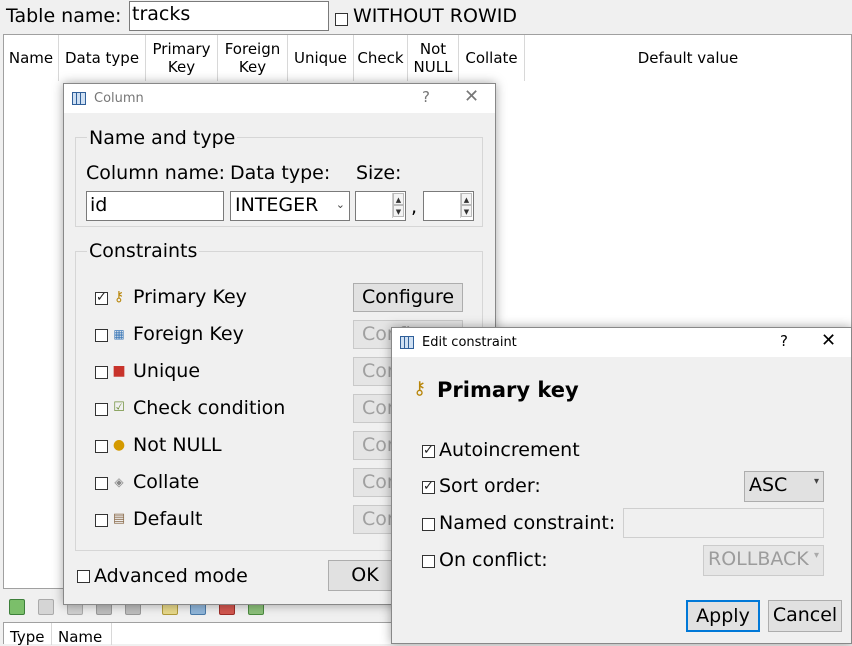 The width and height of the screenshot is (852, 646). I want to click on unique-label: Unique, so click(167, 371).